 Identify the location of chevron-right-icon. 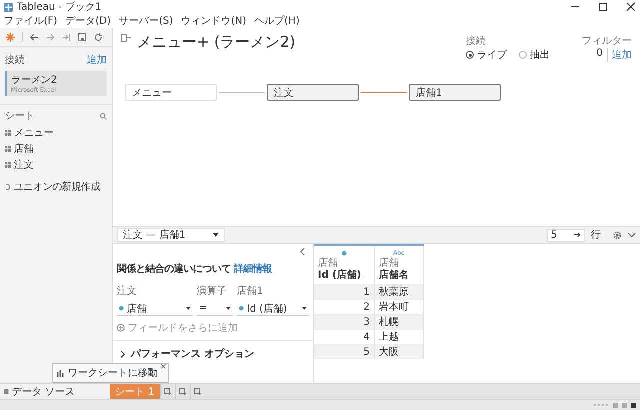
(123, 354).